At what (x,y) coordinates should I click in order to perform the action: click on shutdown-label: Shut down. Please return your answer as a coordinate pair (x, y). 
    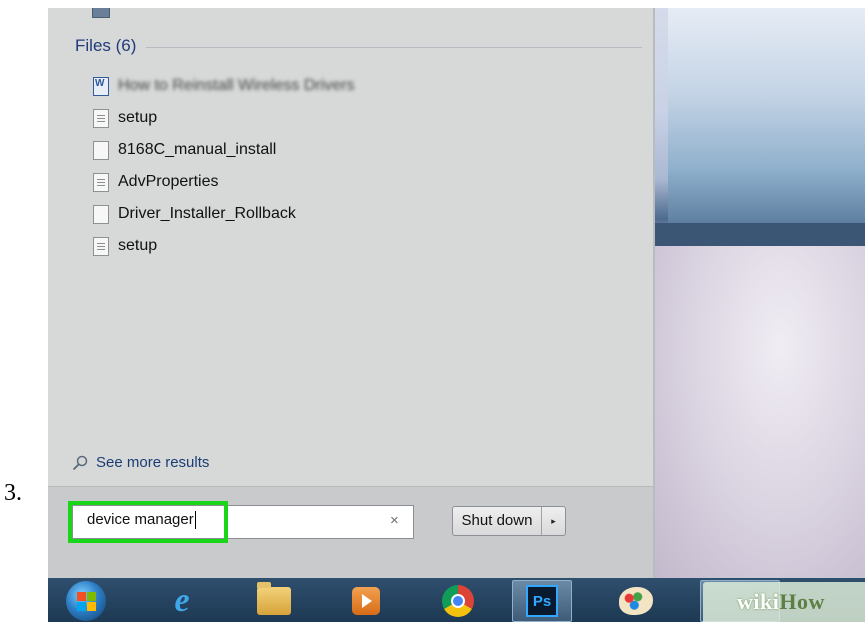
    Looking at the image, I should click on (497, 521).